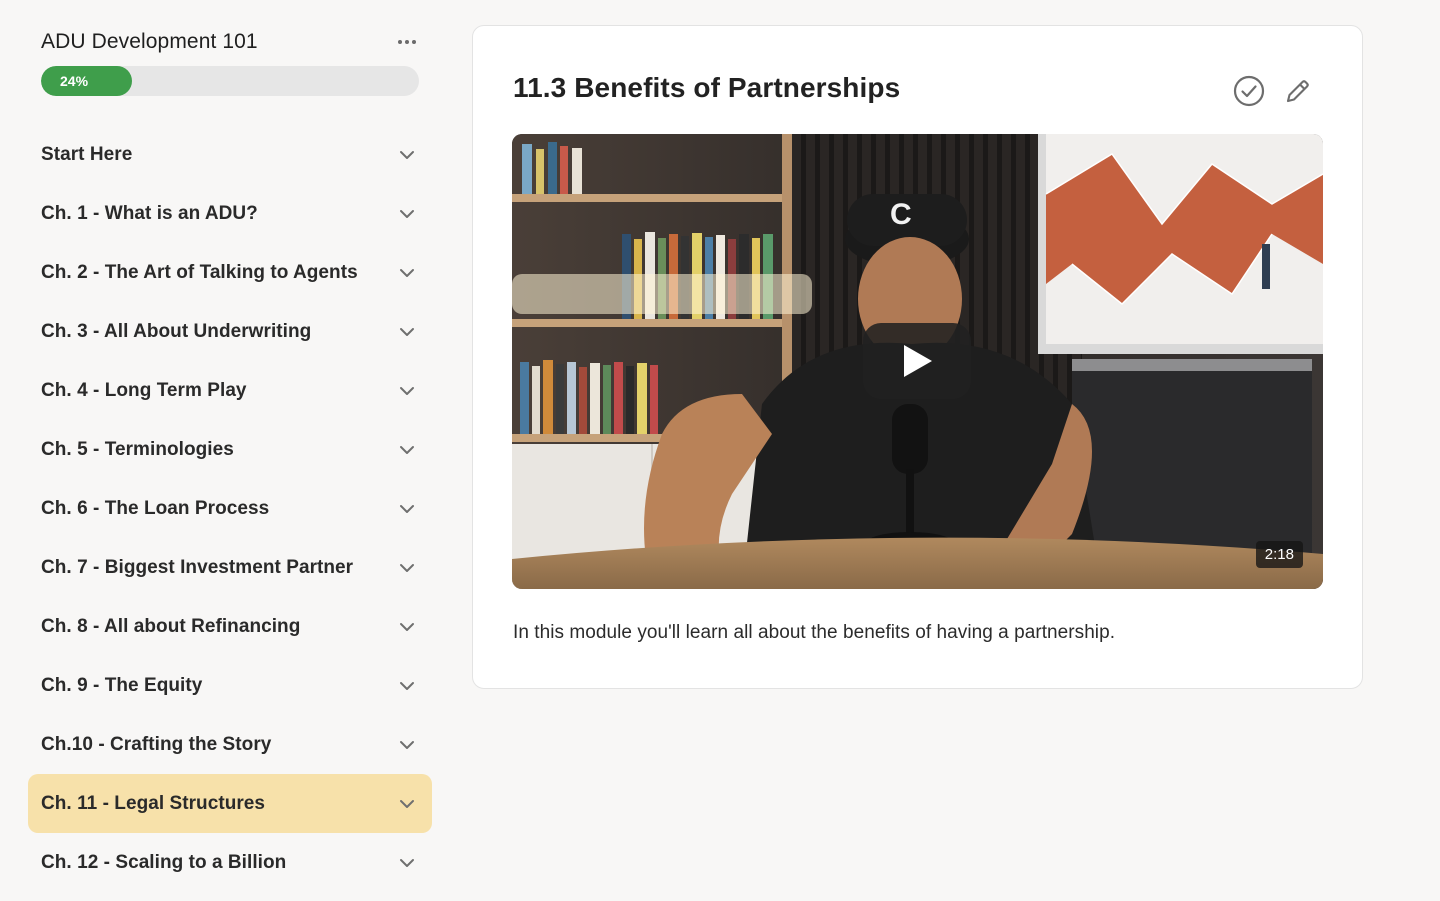 The height and width of the screenshot is (901, 1440). What do you see at coordinates (153, 803) in the screenshot?
I see `chapter-label: Ch. 11 - Legal Structures` at bounding box center [153, 803].